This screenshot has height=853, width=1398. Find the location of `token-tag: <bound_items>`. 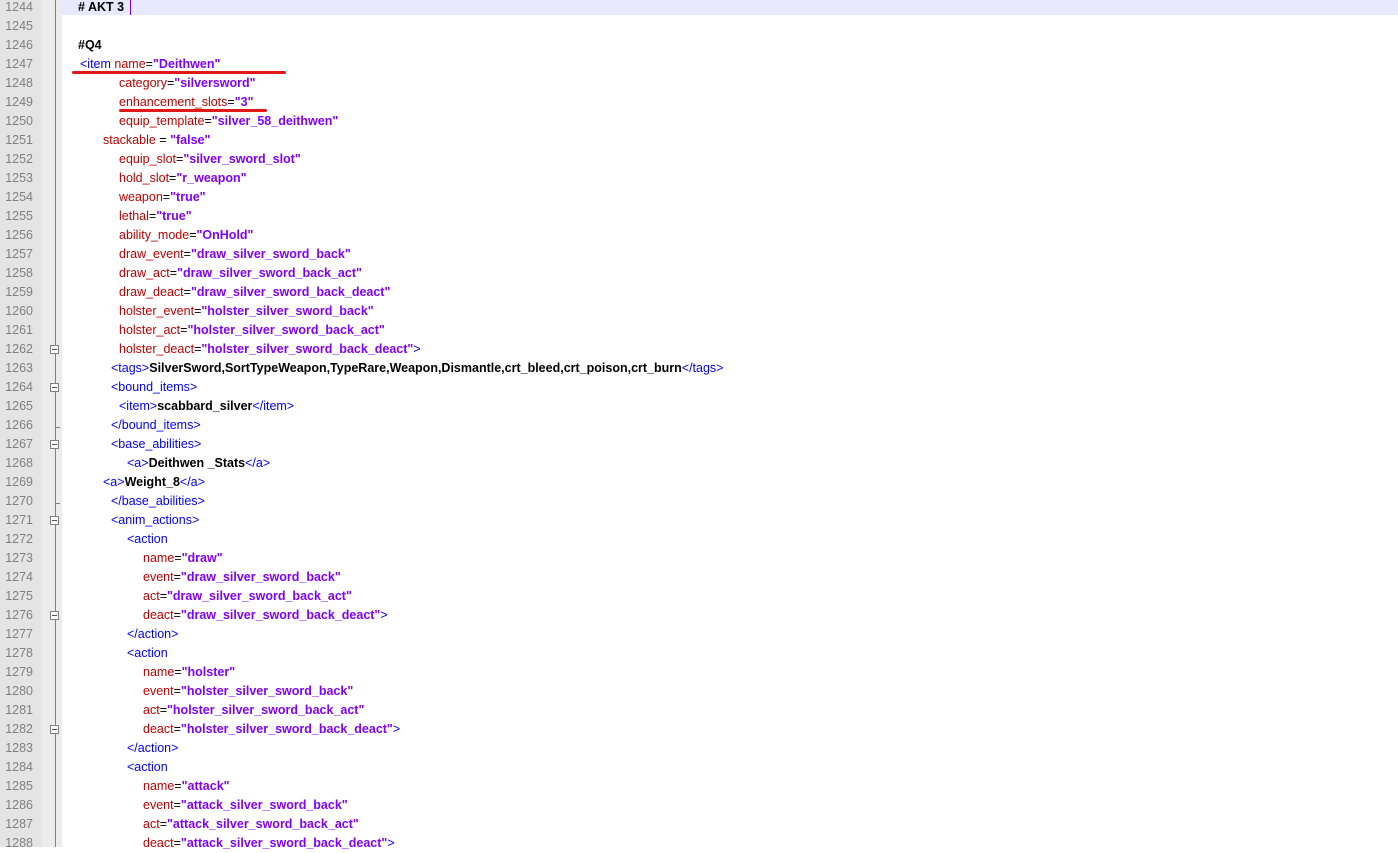

token-tag: <bound_items> is located at coordinates (154, 387).